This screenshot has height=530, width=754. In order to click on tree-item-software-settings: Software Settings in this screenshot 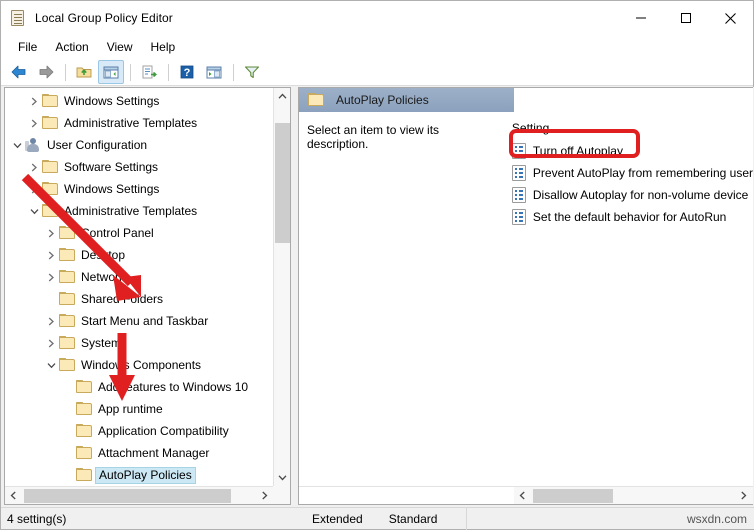, I will do `click(139, 167)`.